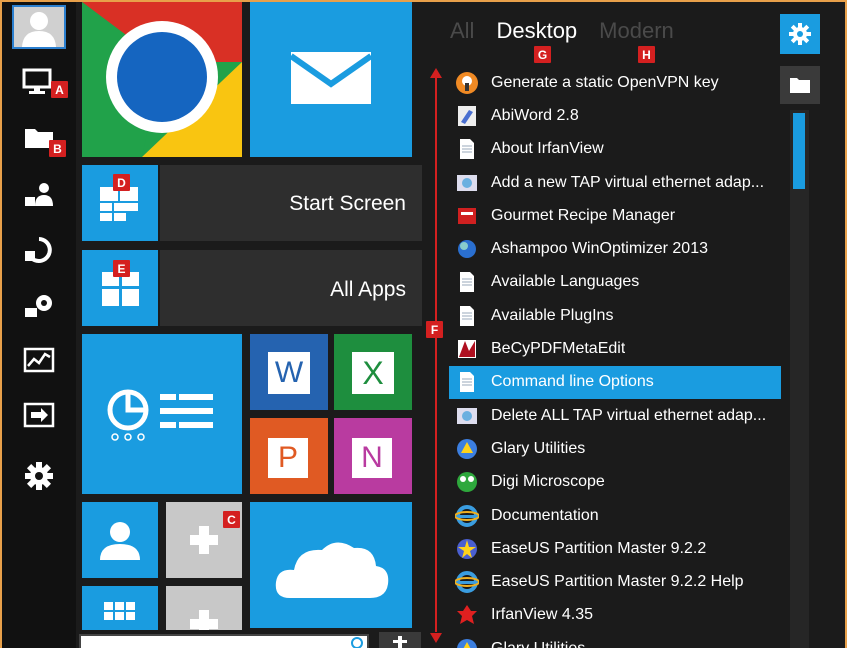 This screenshot has height=648, width=847. I want to click on start-screen-button: Start Screen, so click(291, 203).